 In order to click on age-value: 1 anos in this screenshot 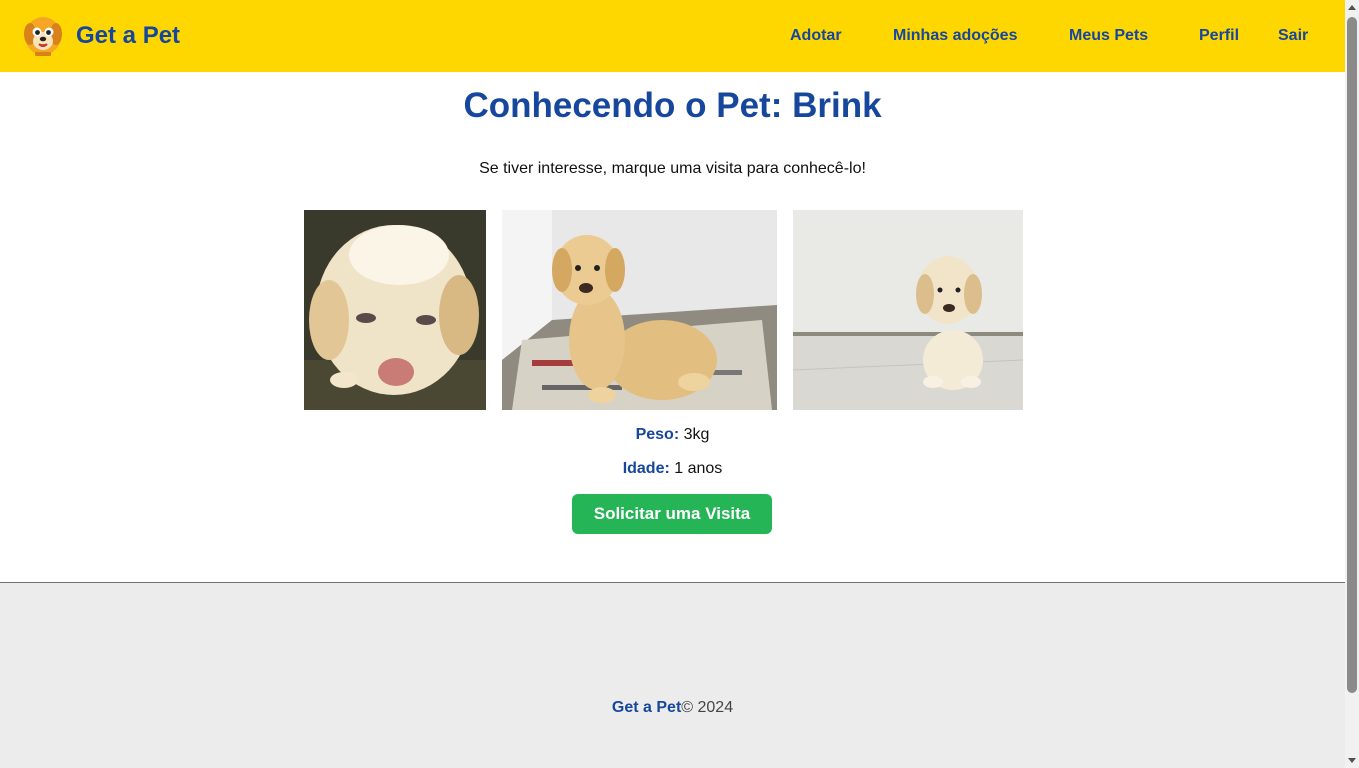, I will do `click(698, 468)`.